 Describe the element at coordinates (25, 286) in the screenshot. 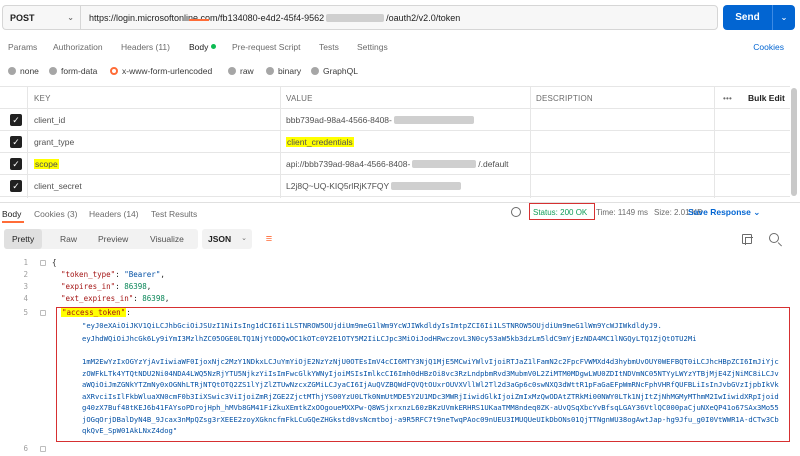

I see `line-number: 3` at that location.